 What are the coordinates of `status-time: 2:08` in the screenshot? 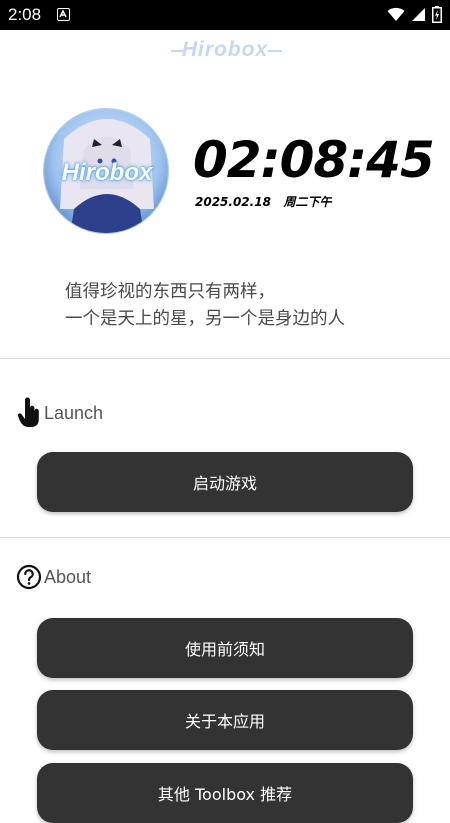 It's located at (25, 14).